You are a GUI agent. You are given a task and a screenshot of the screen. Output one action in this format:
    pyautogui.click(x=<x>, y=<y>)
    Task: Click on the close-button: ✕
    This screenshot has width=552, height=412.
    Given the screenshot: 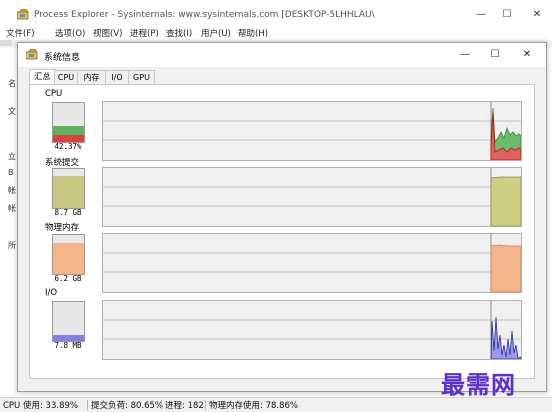 What is the action you would take?
    pyautogui.click(x=537, y=15)
    